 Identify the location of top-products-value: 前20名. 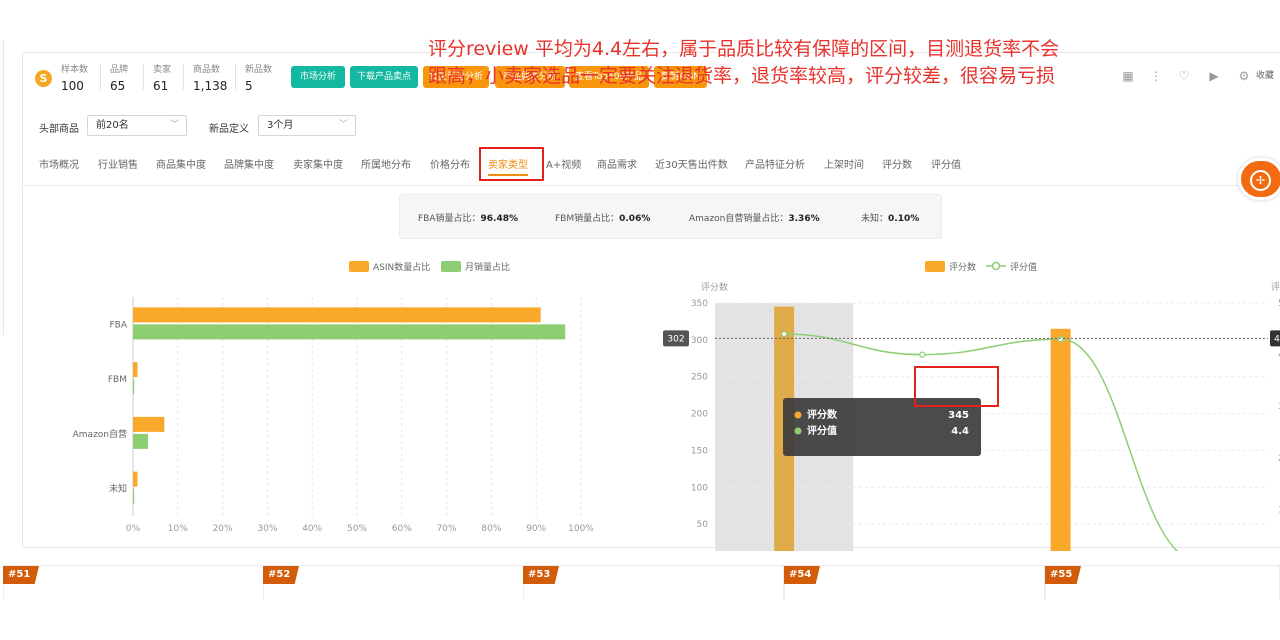
(112, 125).